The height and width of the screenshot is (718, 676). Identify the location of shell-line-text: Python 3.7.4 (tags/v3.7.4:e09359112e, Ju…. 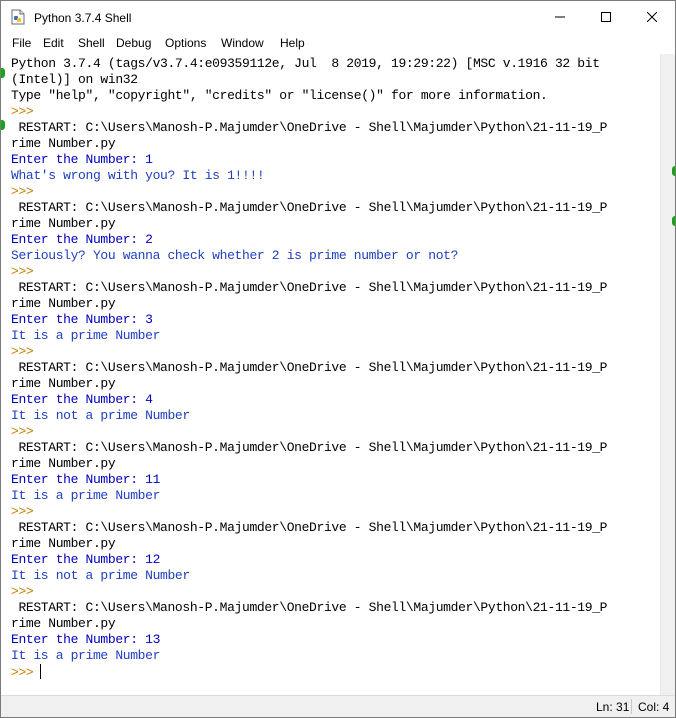
(305, 63).